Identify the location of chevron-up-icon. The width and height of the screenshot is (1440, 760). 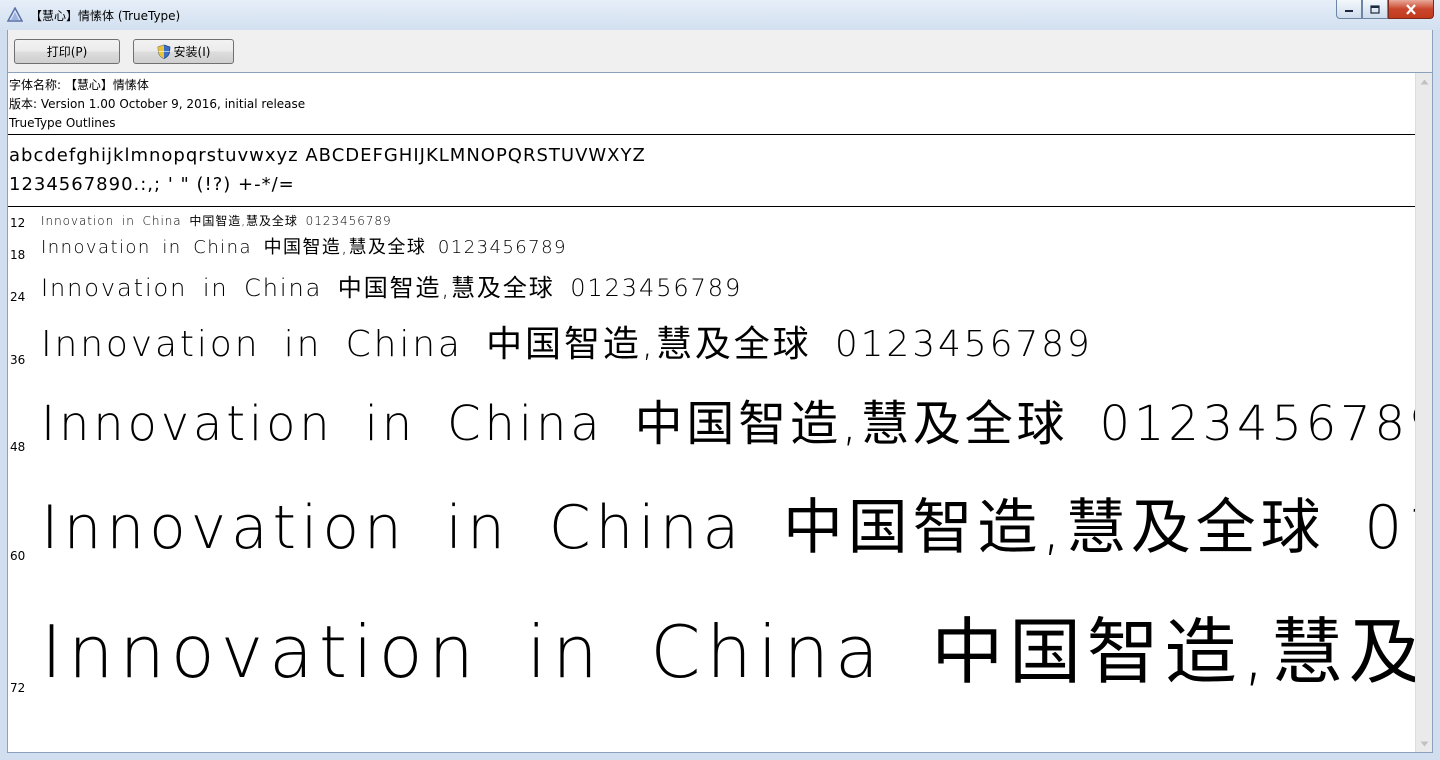
(1424, 81).